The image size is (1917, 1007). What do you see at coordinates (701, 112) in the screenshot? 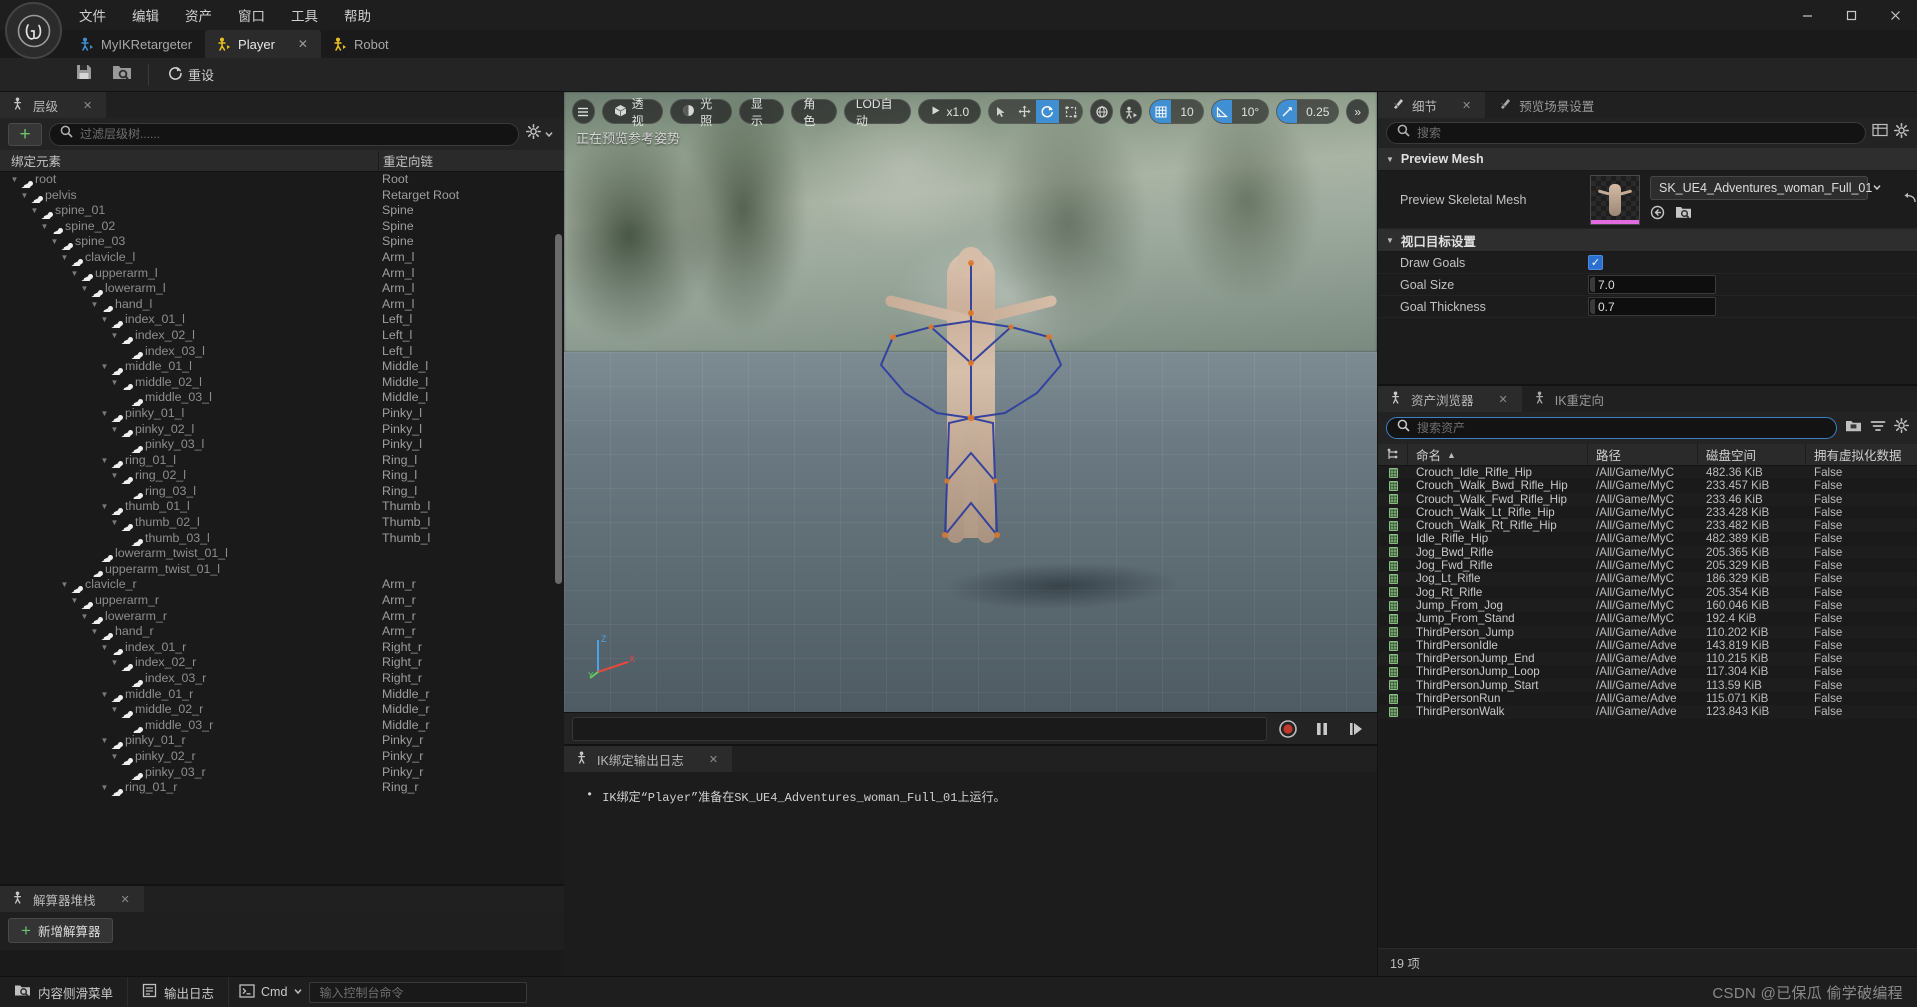
I see `viewport-lighting-button: 光照` at bounding box center [701, 112].